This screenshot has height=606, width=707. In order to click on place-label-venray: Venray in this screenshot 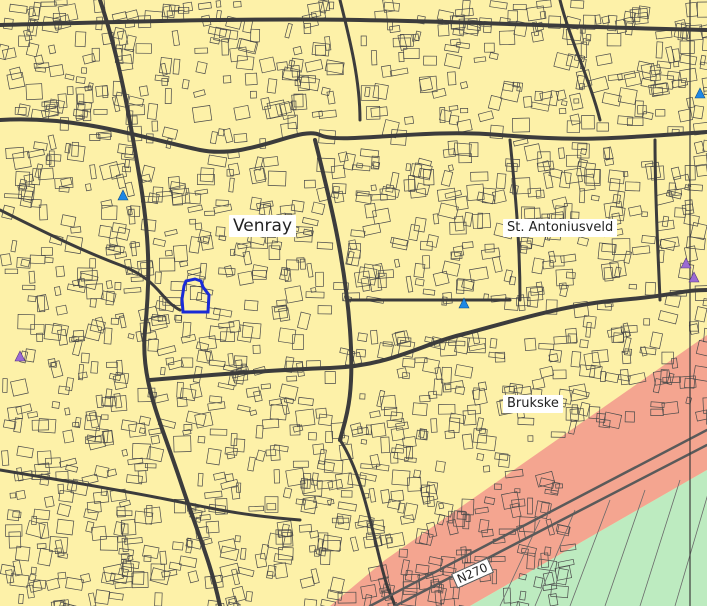, I will do `click(263, 226)`.